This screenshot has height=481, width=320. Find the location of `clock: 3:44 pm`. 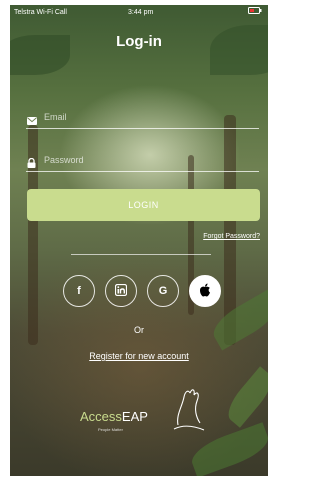

clock: 3:44 pm is located at coordinates (141, 12).